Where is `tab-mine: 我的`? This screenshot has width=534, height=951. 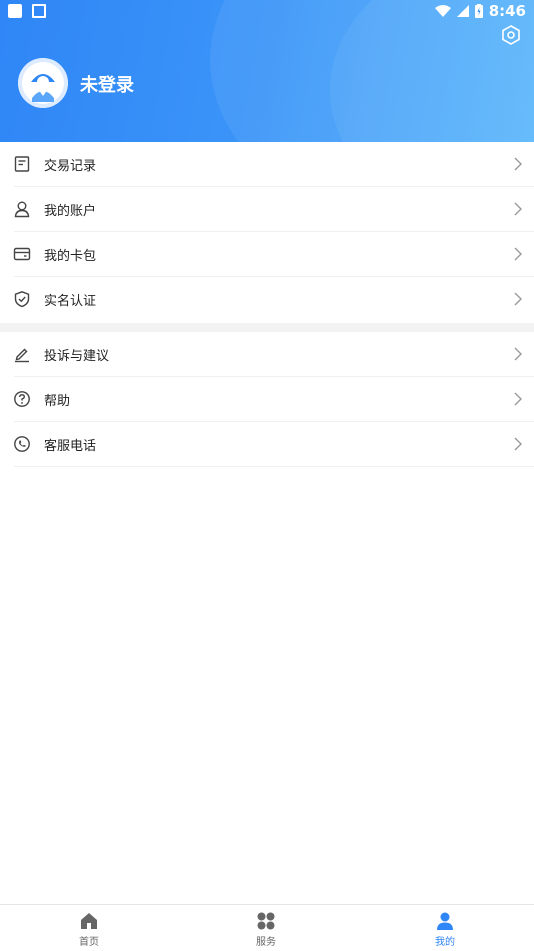 tab-mine: 我的 is located at coordinates (445, 929).